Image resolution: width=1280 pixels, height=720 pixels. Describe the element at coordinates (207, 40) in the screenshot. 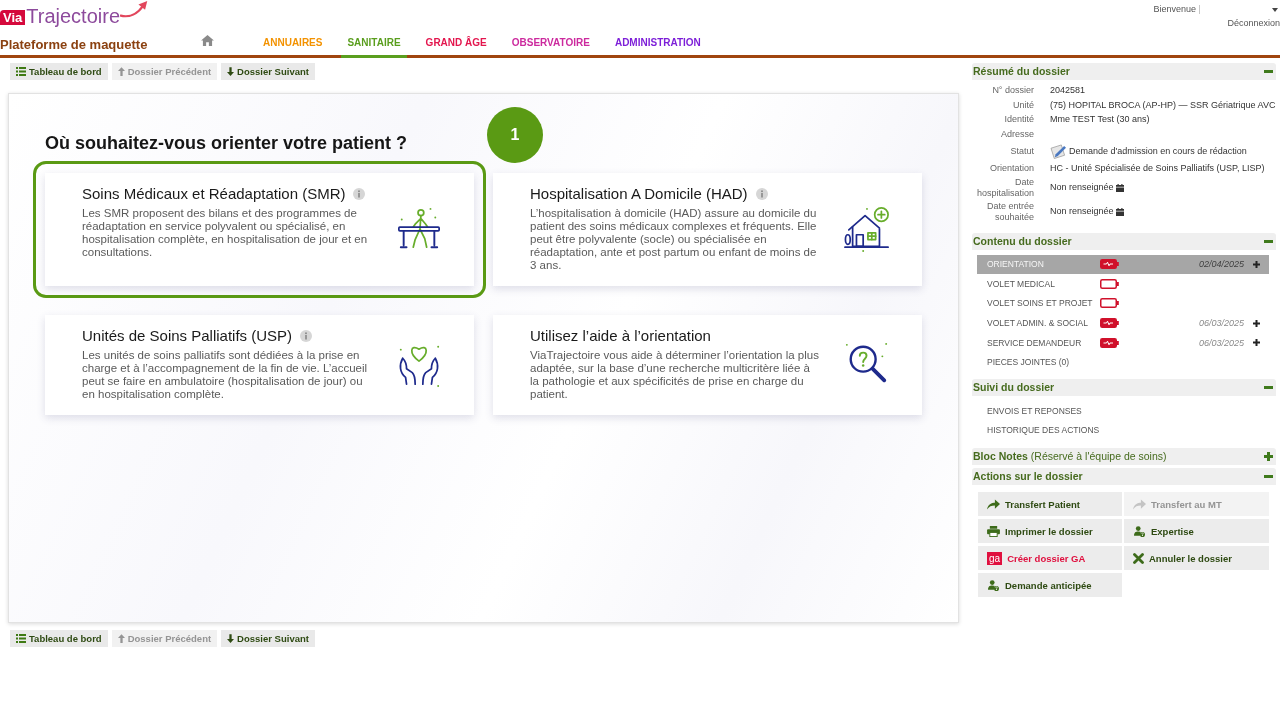

I see `home-icon` at that location.